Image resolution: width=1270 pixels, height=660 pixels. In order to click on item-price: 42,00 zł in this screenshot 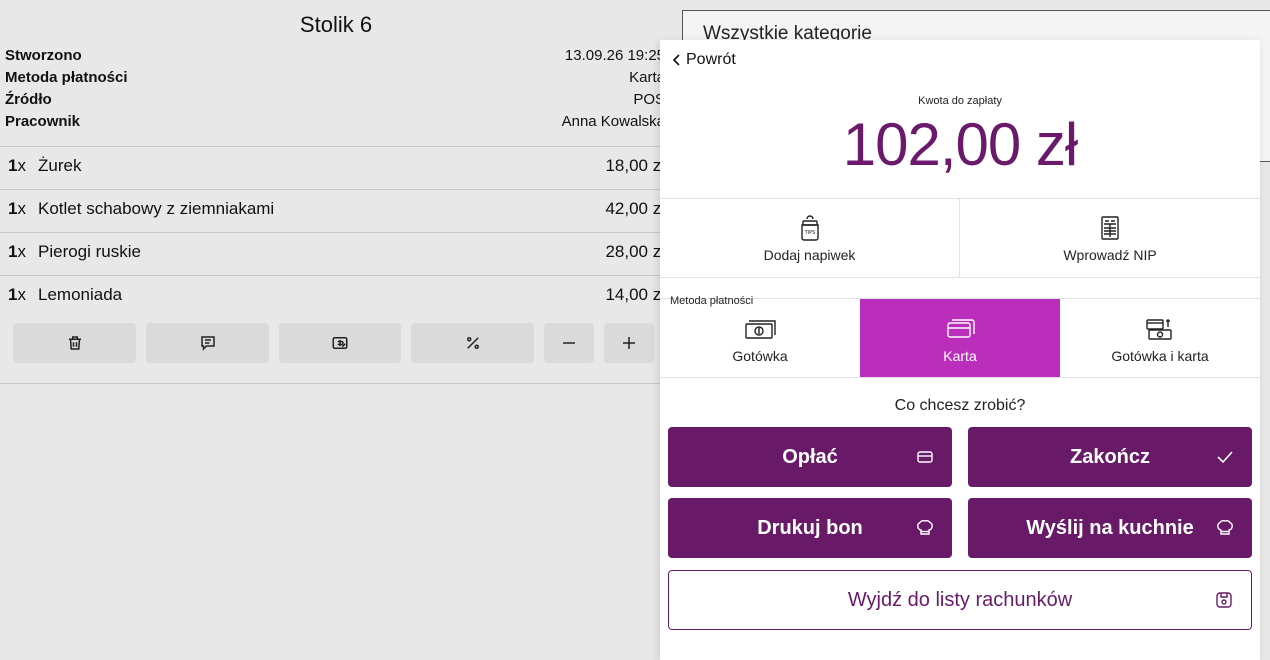, I will do `click(635, 208)`.